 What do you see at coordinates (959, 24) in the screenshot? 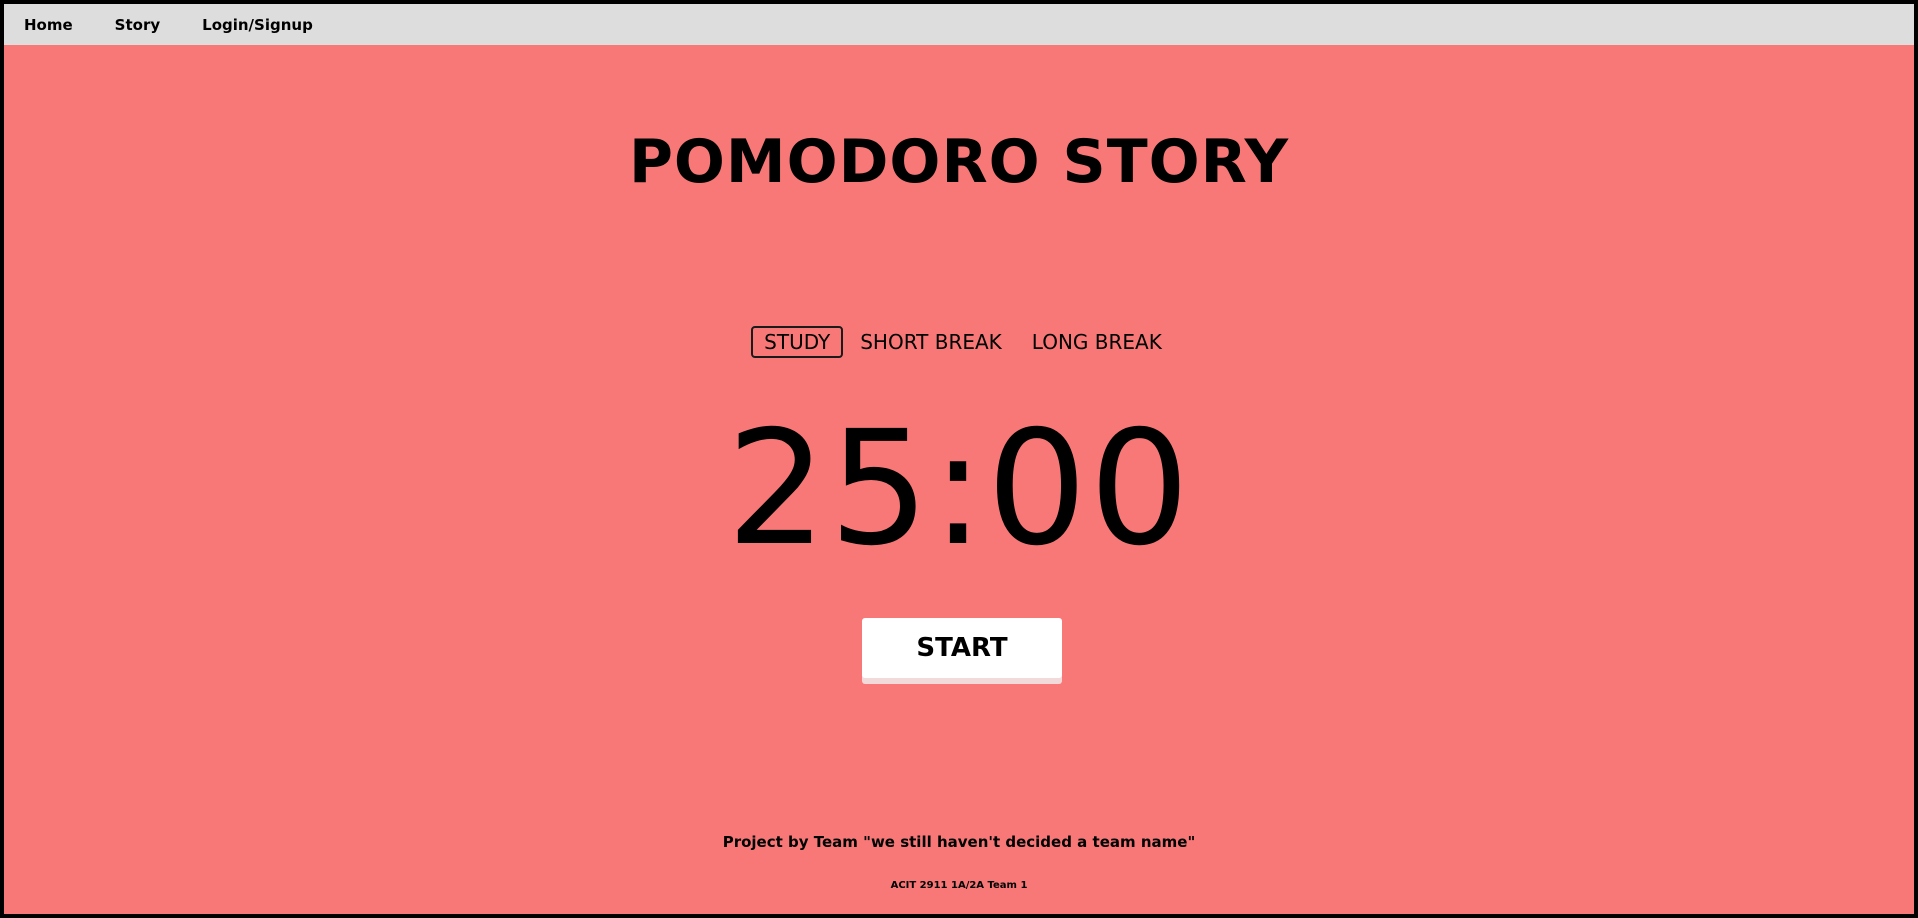
I see `top-navbar: Home Story Login/Signup` at bounding box center [959, 24].